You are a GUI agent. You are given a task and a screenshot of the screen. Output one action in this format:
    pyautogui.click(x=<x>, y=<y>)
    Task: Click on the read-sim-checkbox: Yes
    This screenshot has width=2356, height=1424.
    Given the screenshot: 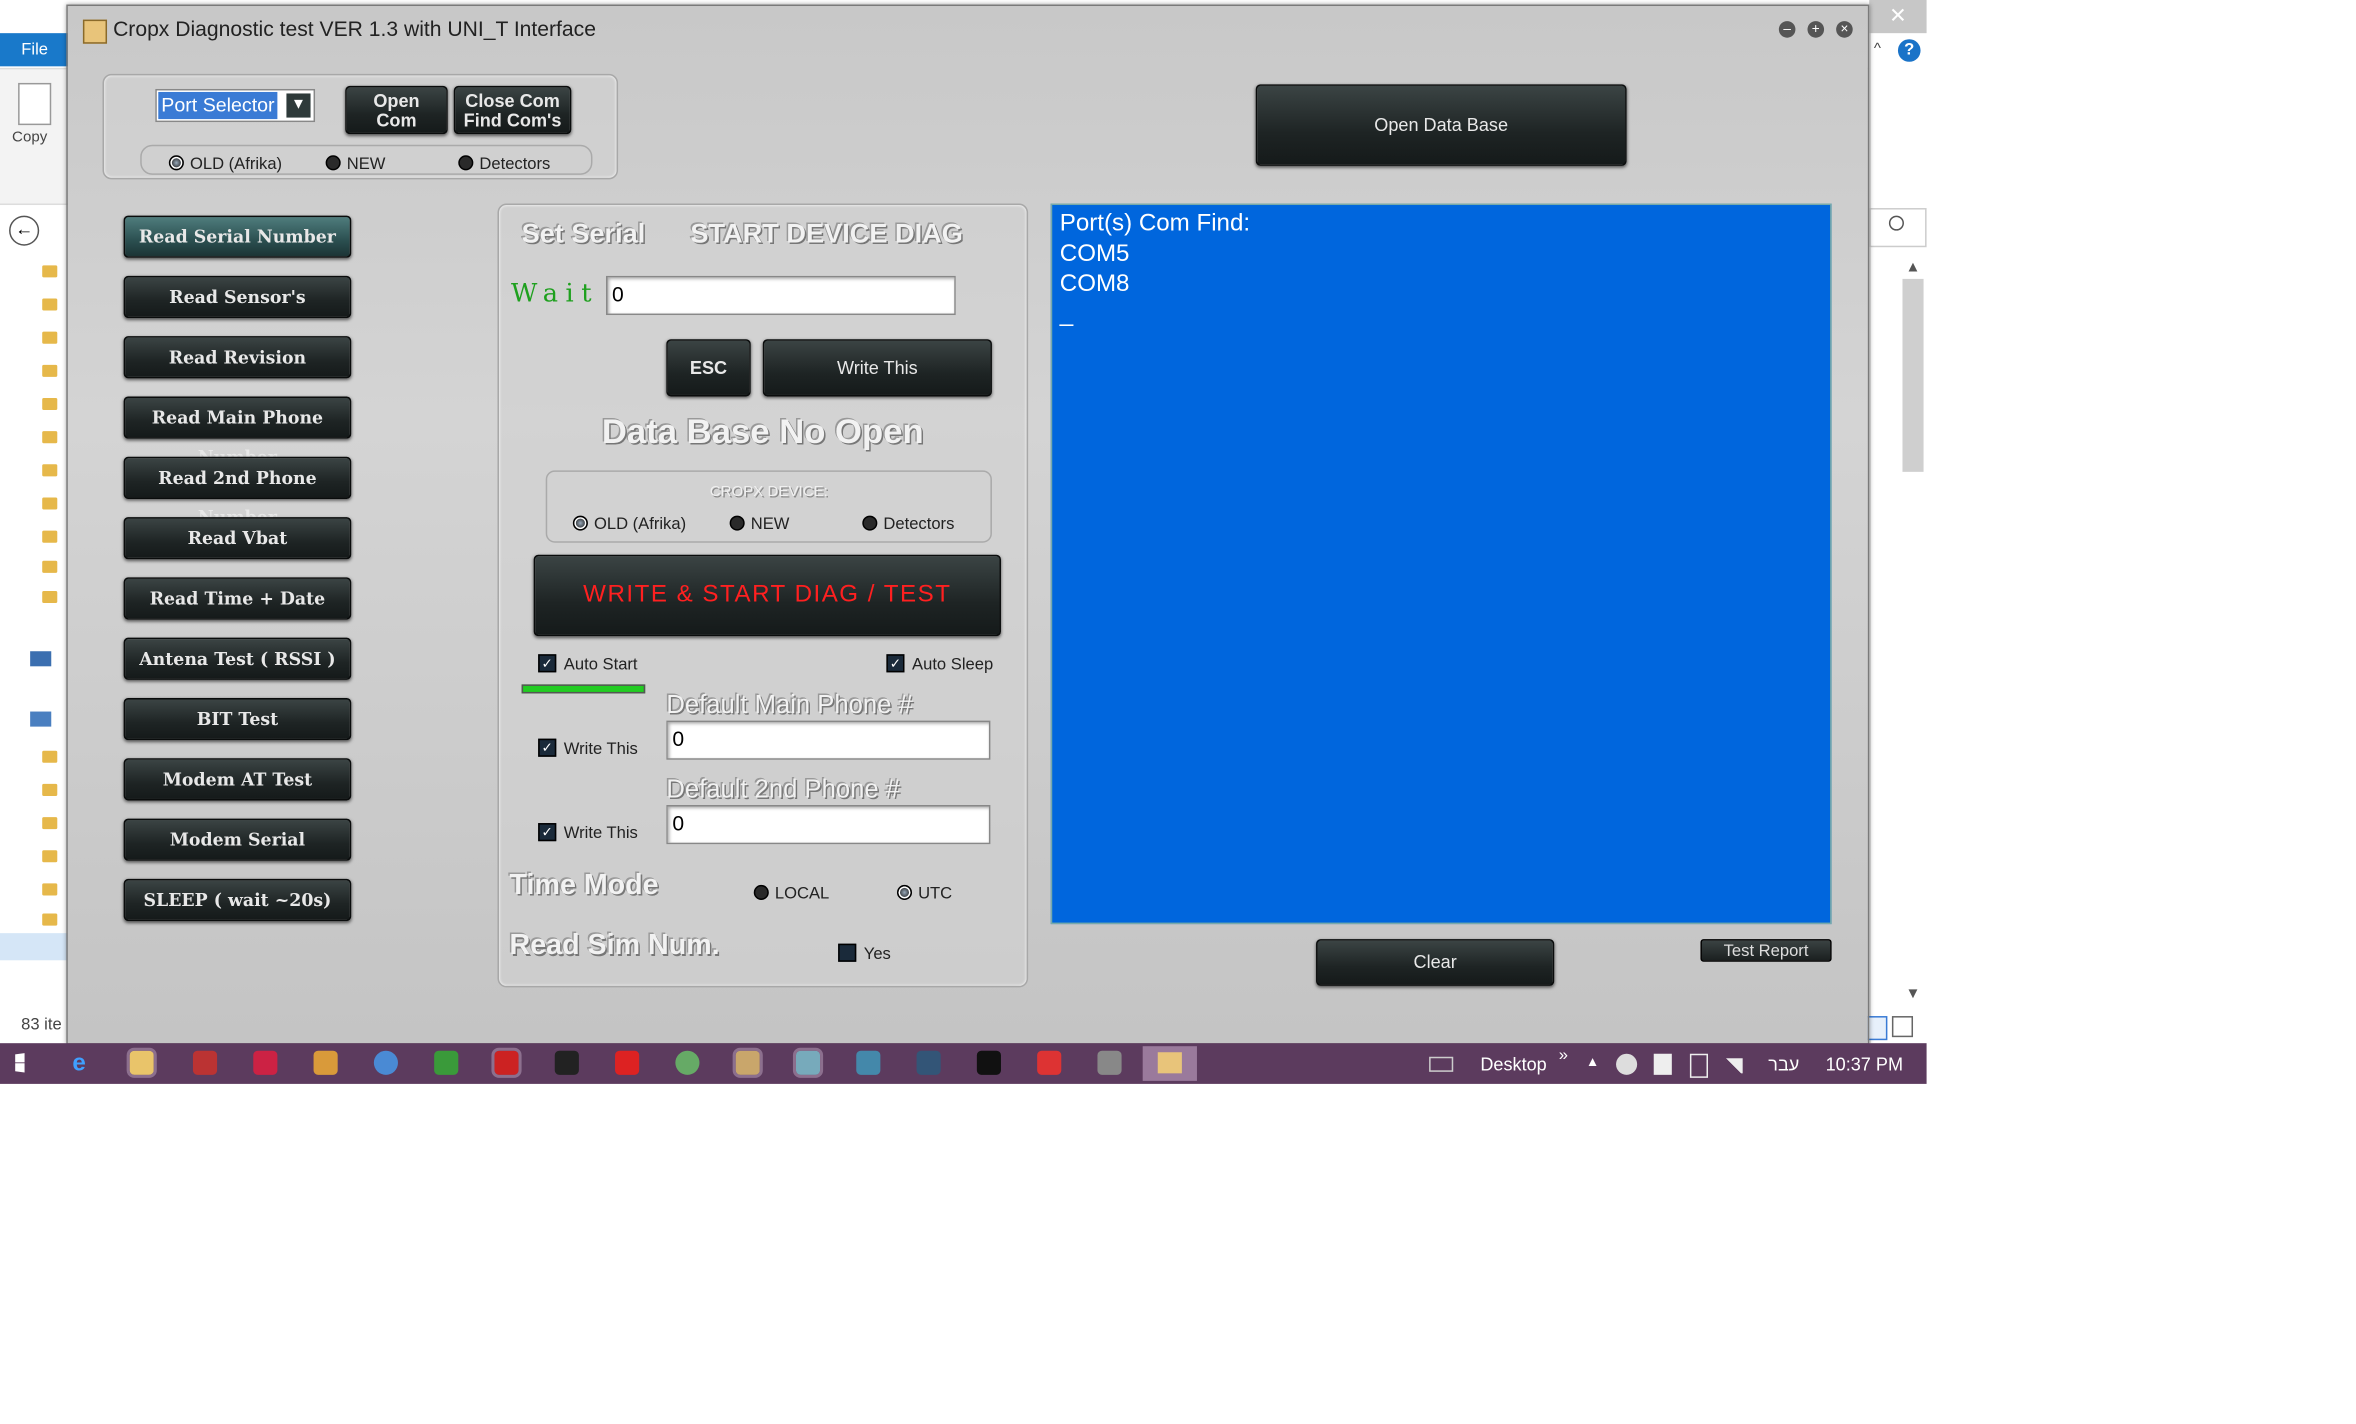 What is the action you would take?
    pyautogui.click(x=864, y=952)
    